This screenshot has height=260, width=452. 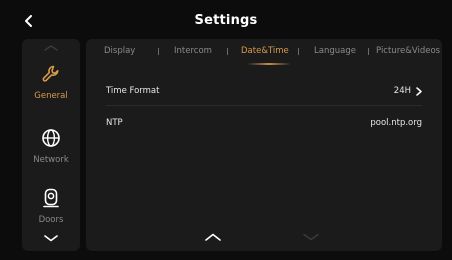 What do you see at coordinates (114, 123) in the screenshot?
I see `setting-label: NTP` at bounding box center [114, 123].